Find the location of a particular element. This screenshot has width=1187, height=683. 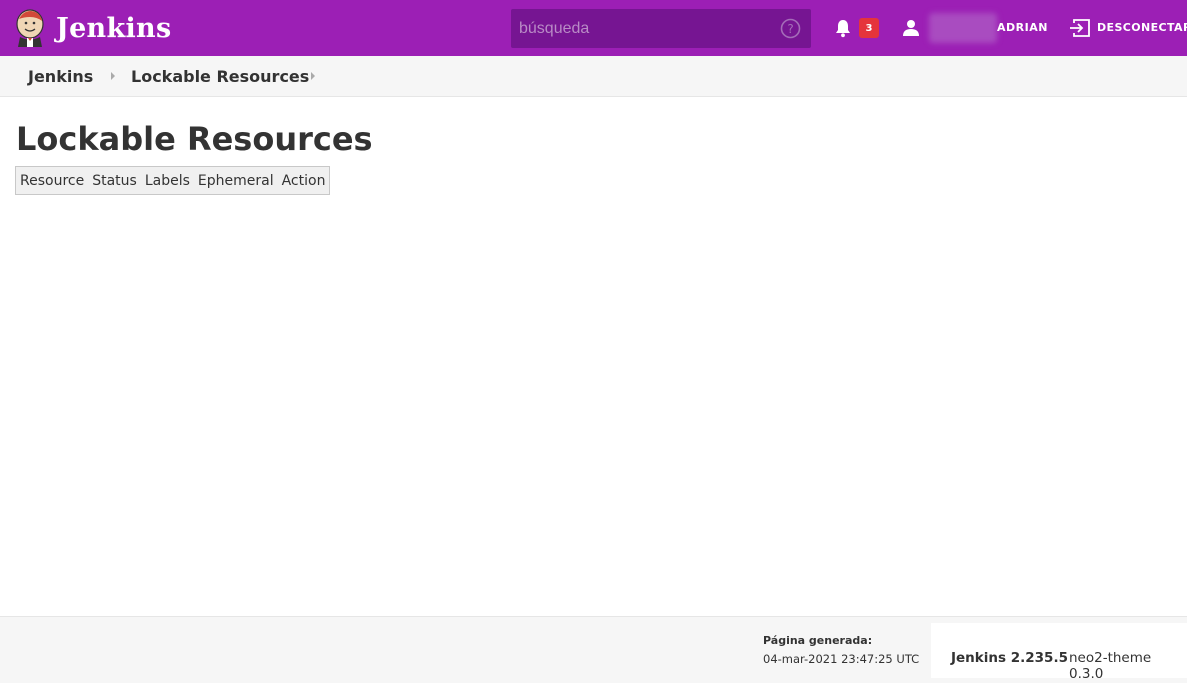

resources-table: Resource Status Labels Ephemeral Action is located at coordinates (173, 180).